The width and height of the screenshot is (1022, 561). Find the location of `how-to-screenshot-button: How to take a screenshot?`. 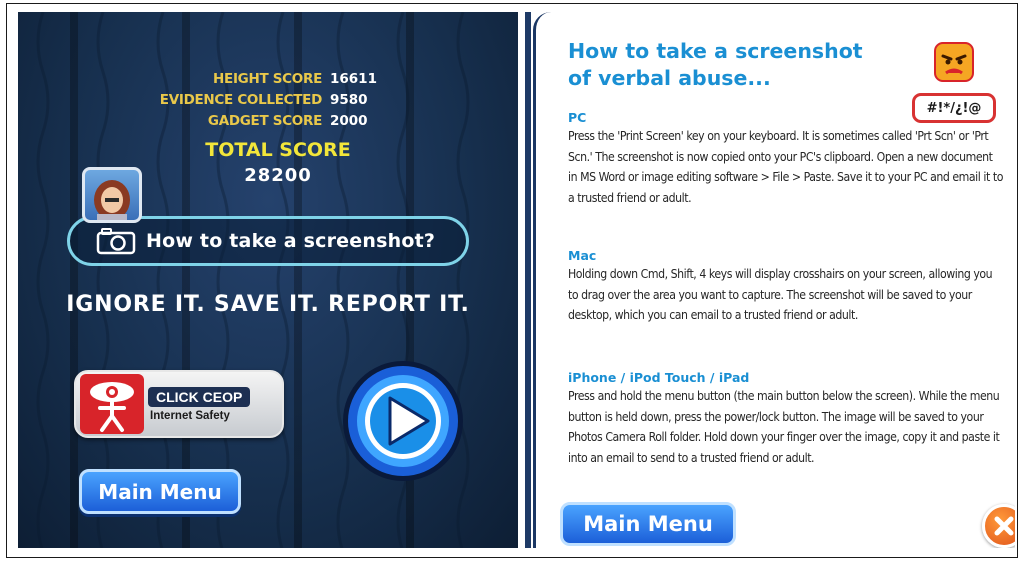

how-to-screenshot-button: How to take a screenshot? is located at coordinates (268, 241).